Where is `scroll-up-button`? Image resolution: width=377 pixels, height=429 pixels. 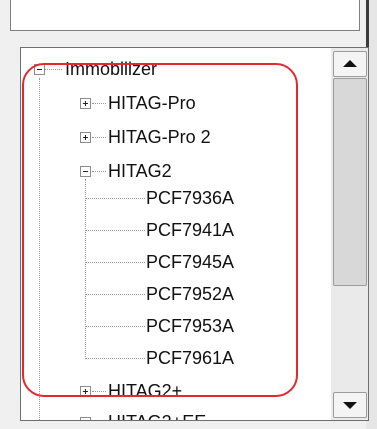 scroll-up-button is located at coordinates (350, 64).